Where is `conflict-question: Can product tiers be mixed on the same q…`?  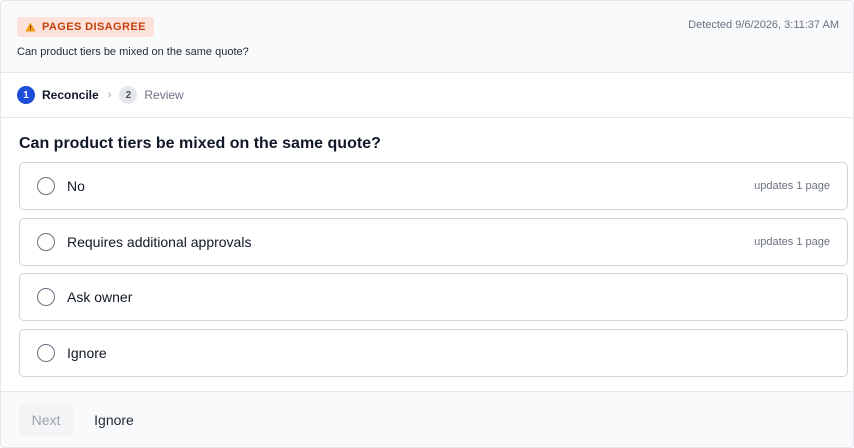 conflict-question: Can product tiers be mixed on the same q… is located at coordinates (133, 52).